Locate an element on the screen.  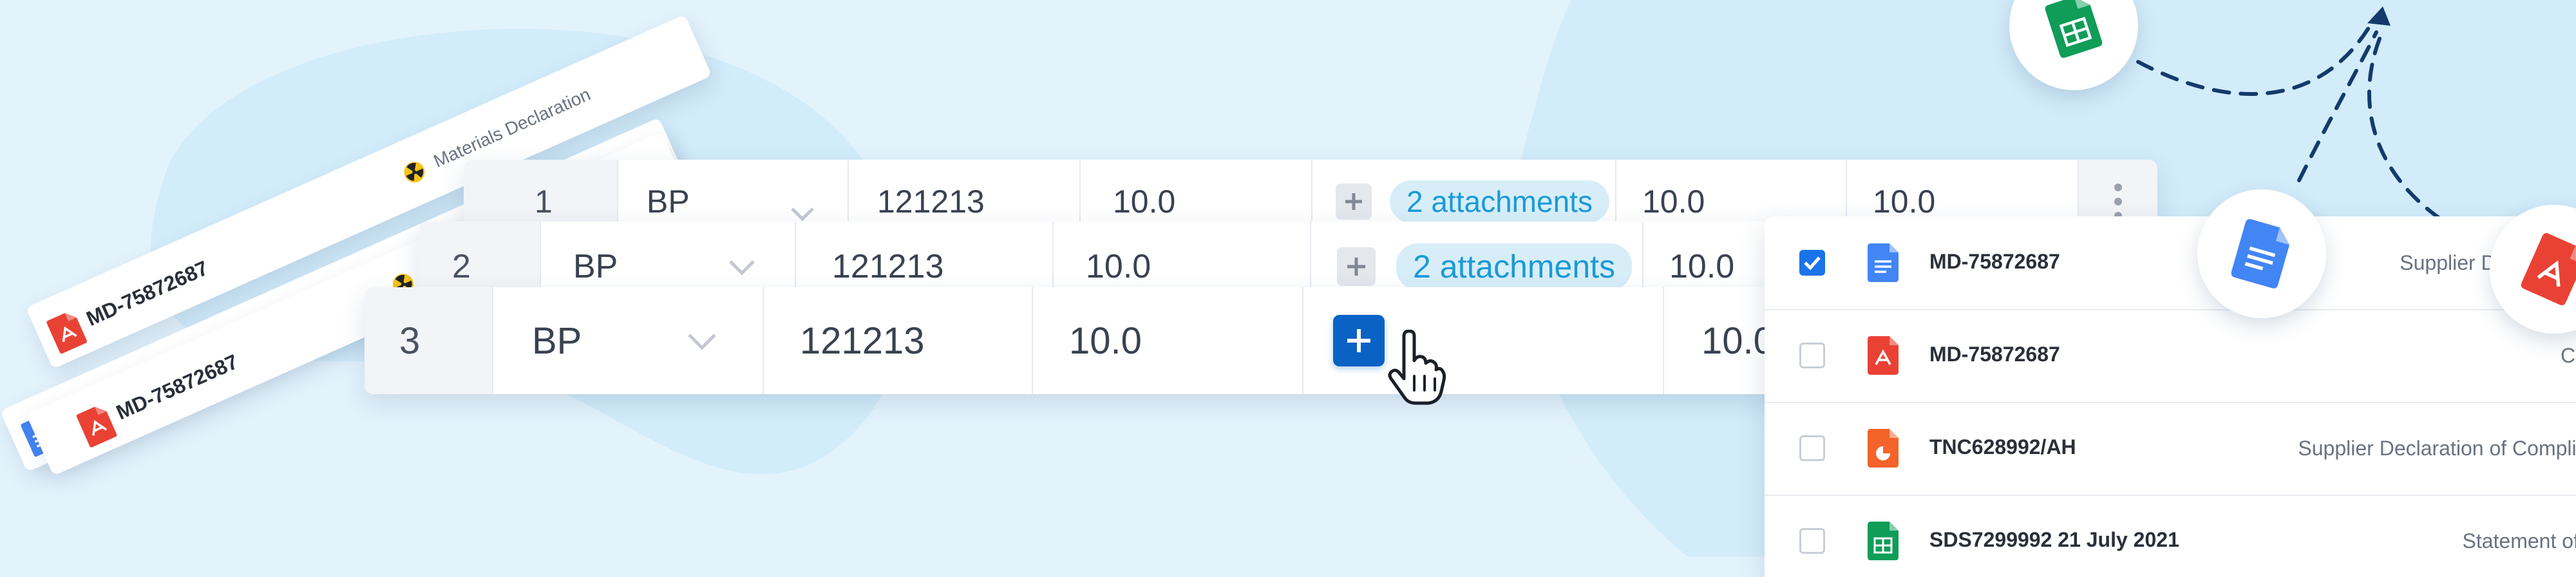
code-field: 121213 is located at coordinates (899, 340).